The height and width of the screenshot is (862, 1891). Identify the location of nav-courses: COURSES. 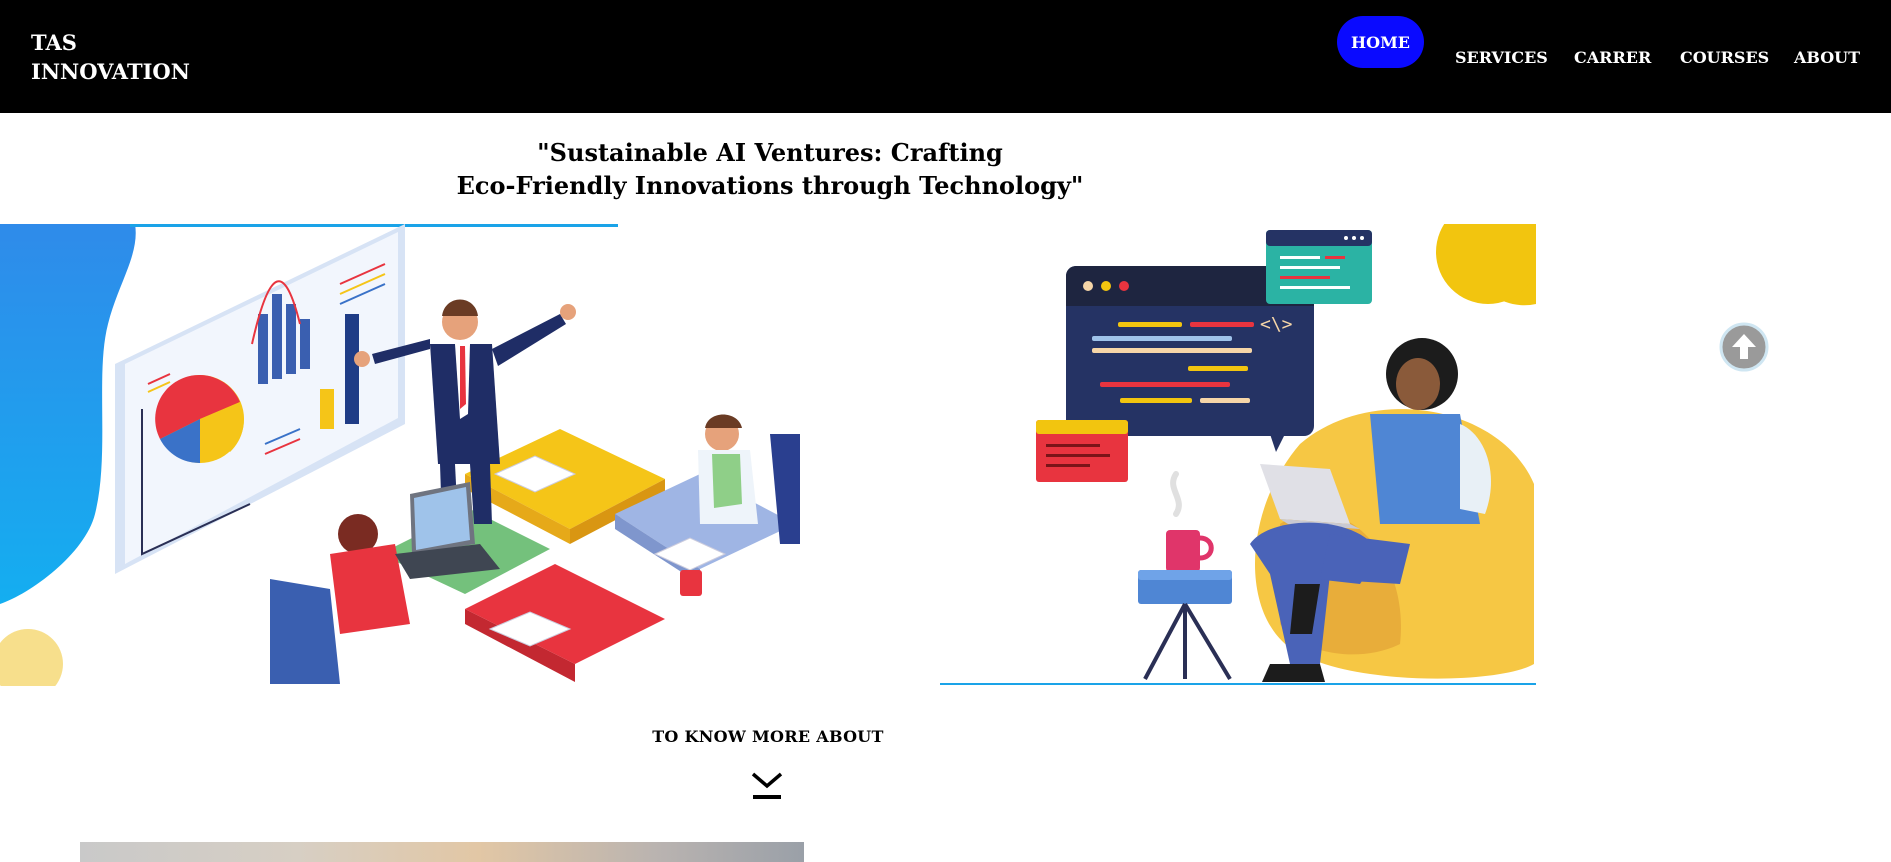
(1724, 57).